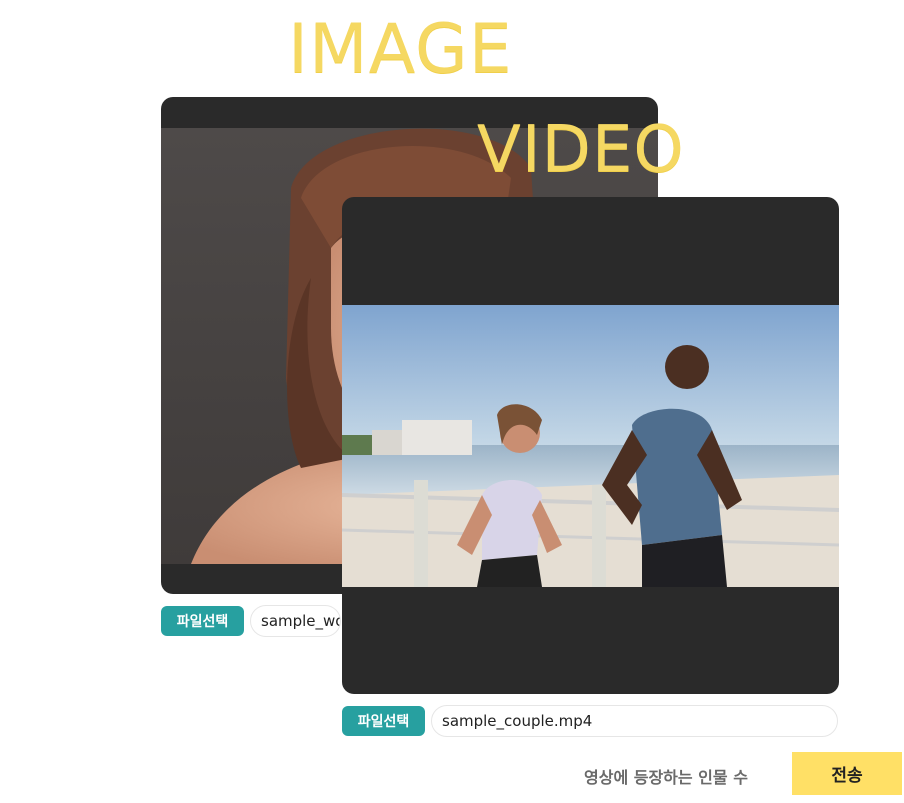 The height and width of the screenshot is (803, 904). What do you see at coordinates (847, 773) in the screenshot?
I see `submit-button: 전송` at bounding box center [847, 773].